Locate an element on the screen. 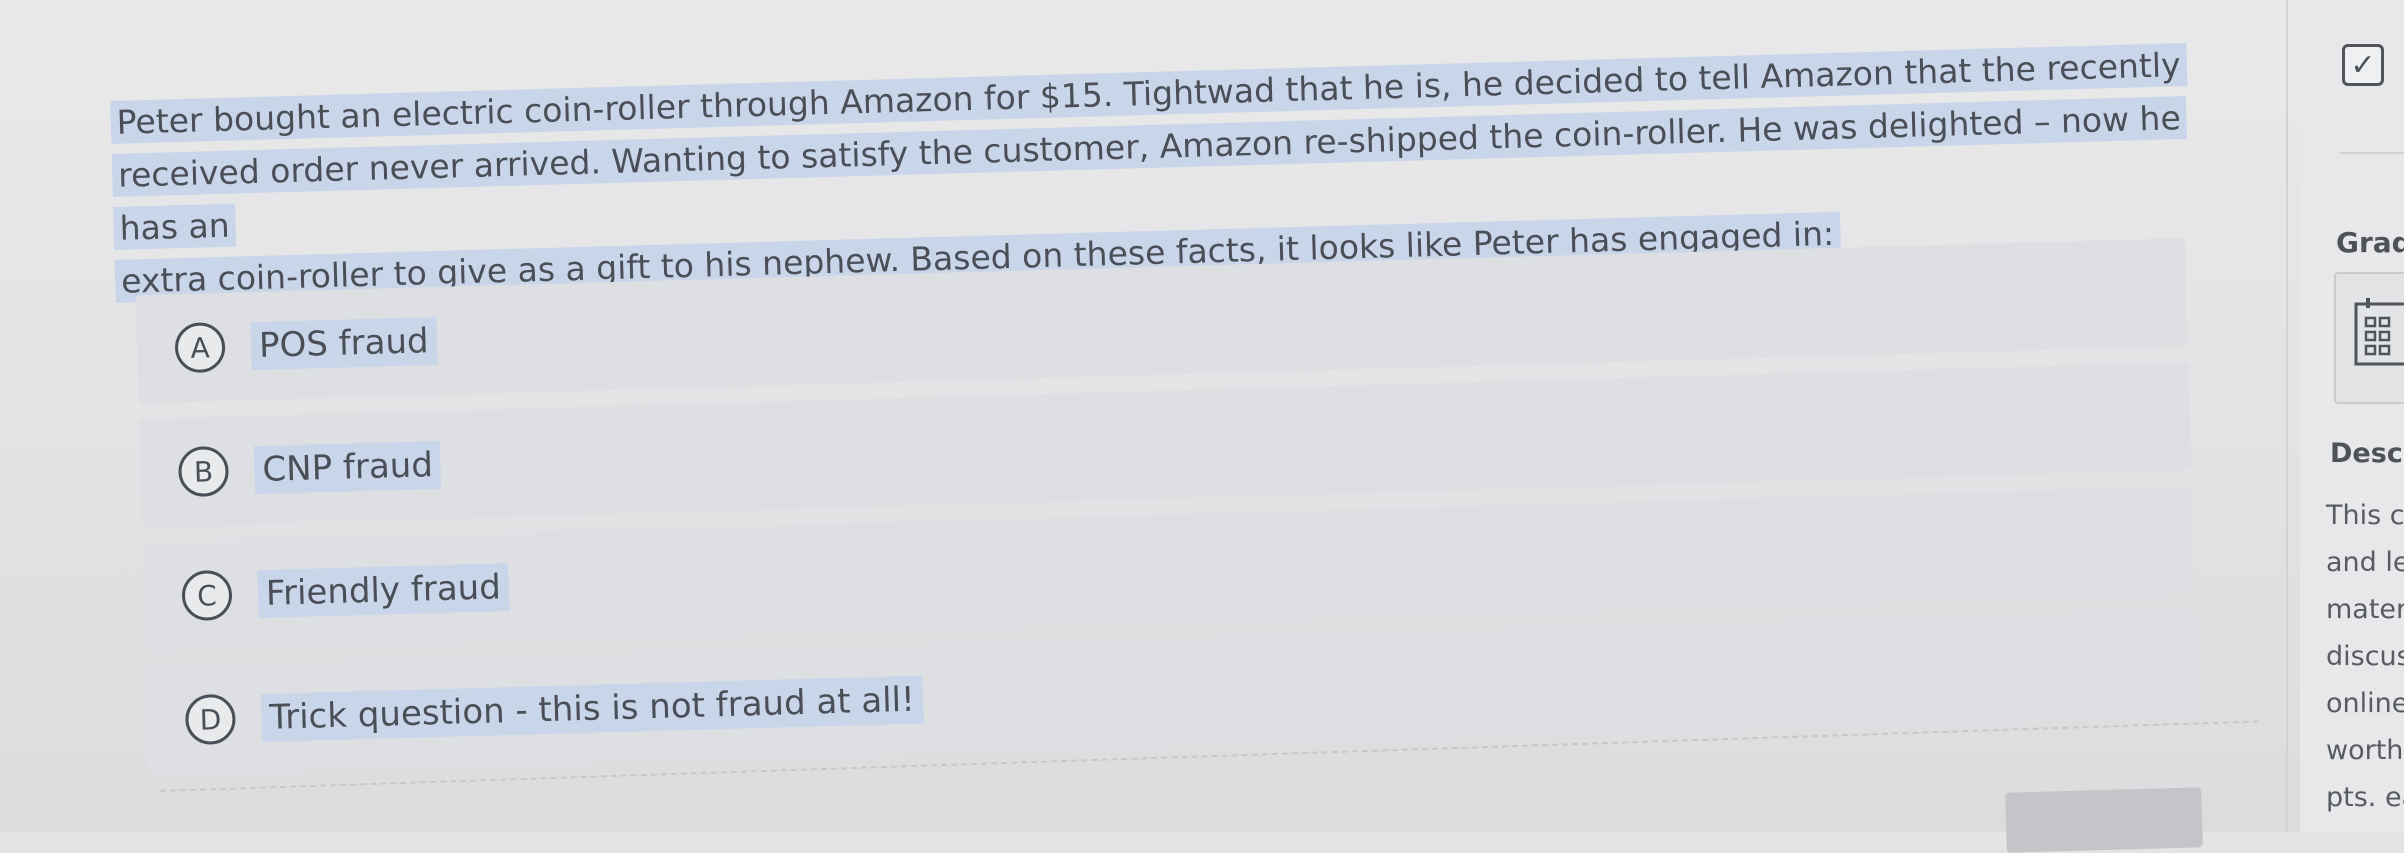 The image size is (2404, 853). option-letter-badge: C is located at coordinates (207, 595).